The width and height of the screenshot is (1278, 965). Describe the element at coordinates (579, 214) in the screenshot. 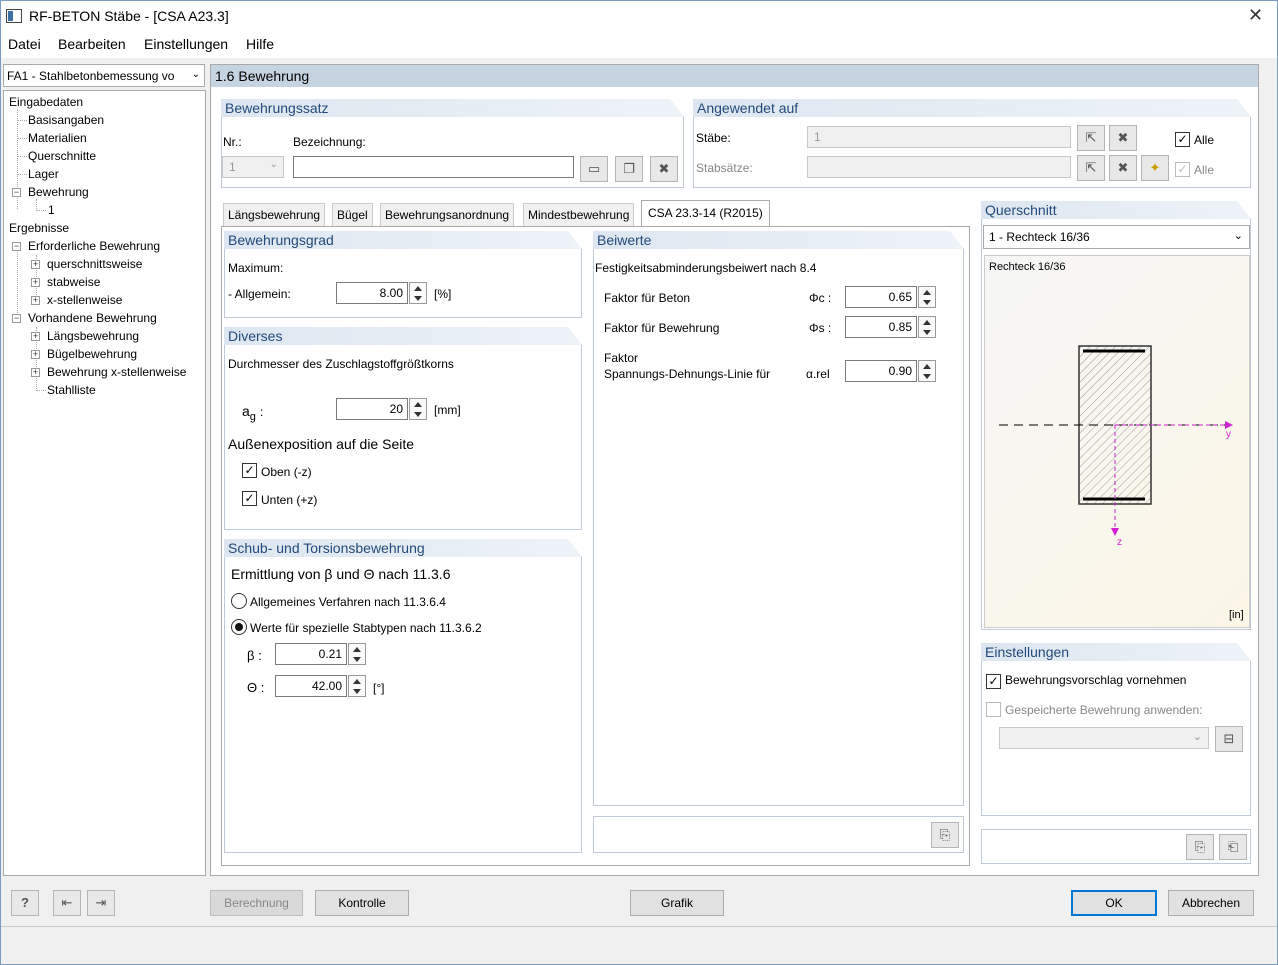

I see `tab-mindestbewehrung: Mindestbewehrung` at that location.